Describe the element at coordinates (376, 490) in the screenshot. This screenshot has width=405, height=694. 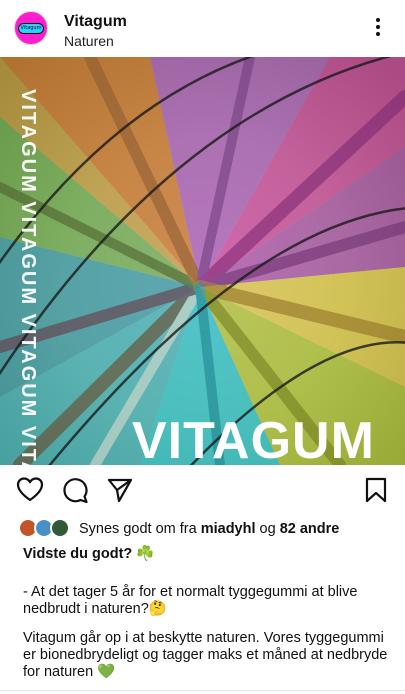
I see `bookmark-icon` at that location.